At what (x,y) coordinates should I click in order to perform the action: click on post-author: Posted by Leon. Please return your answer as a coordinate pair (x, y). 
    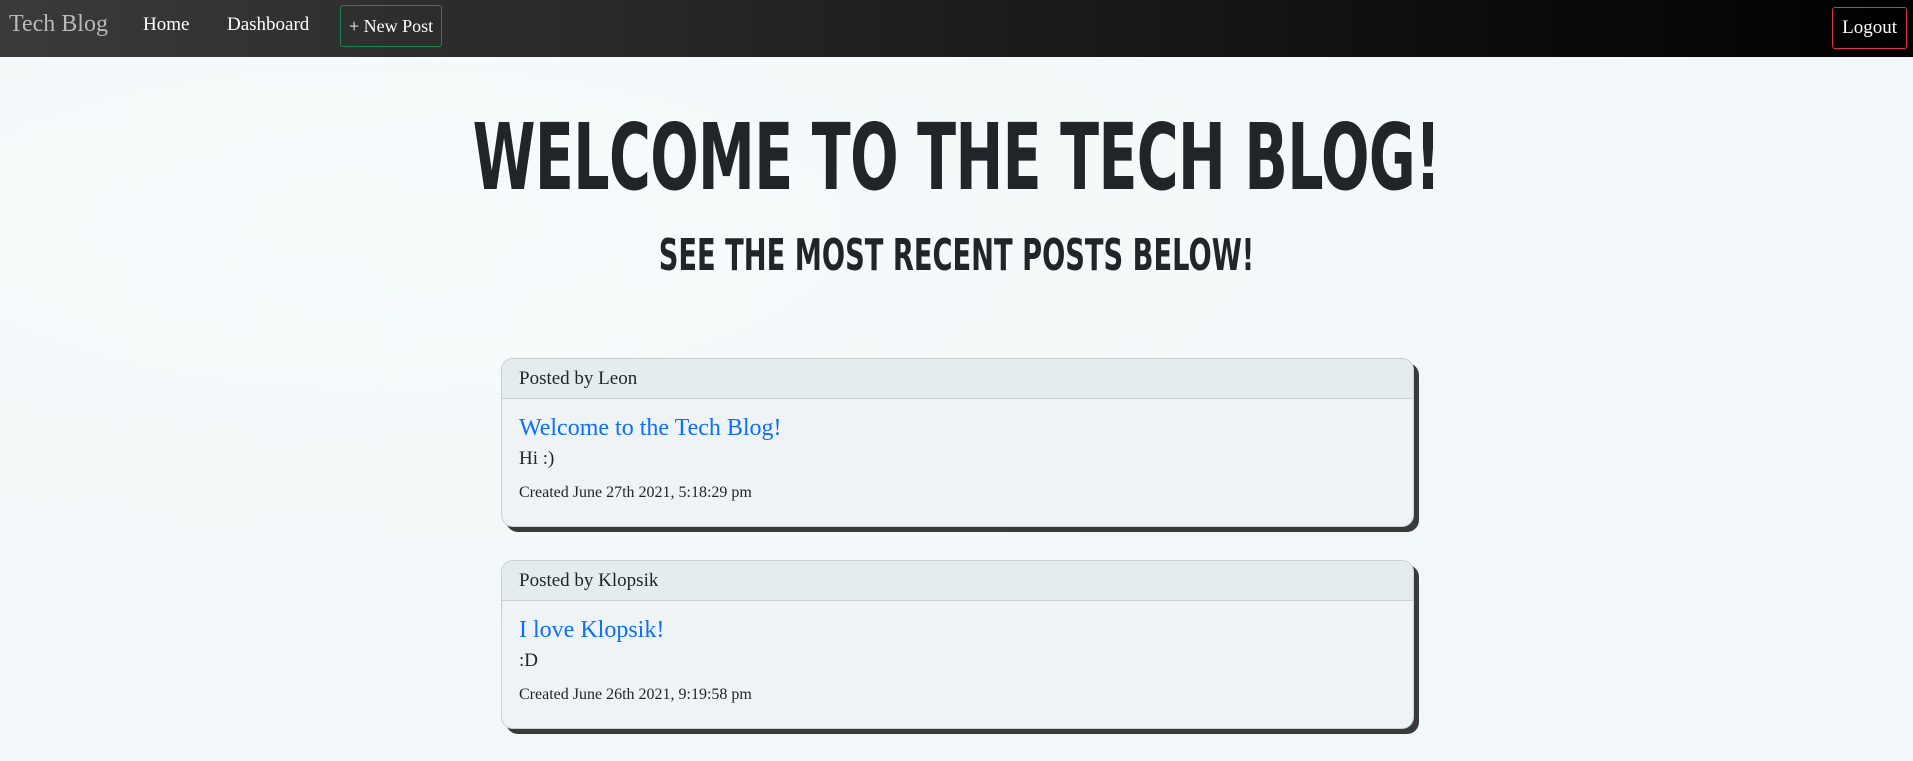
    Looking at the image, I should click on (957, 379).